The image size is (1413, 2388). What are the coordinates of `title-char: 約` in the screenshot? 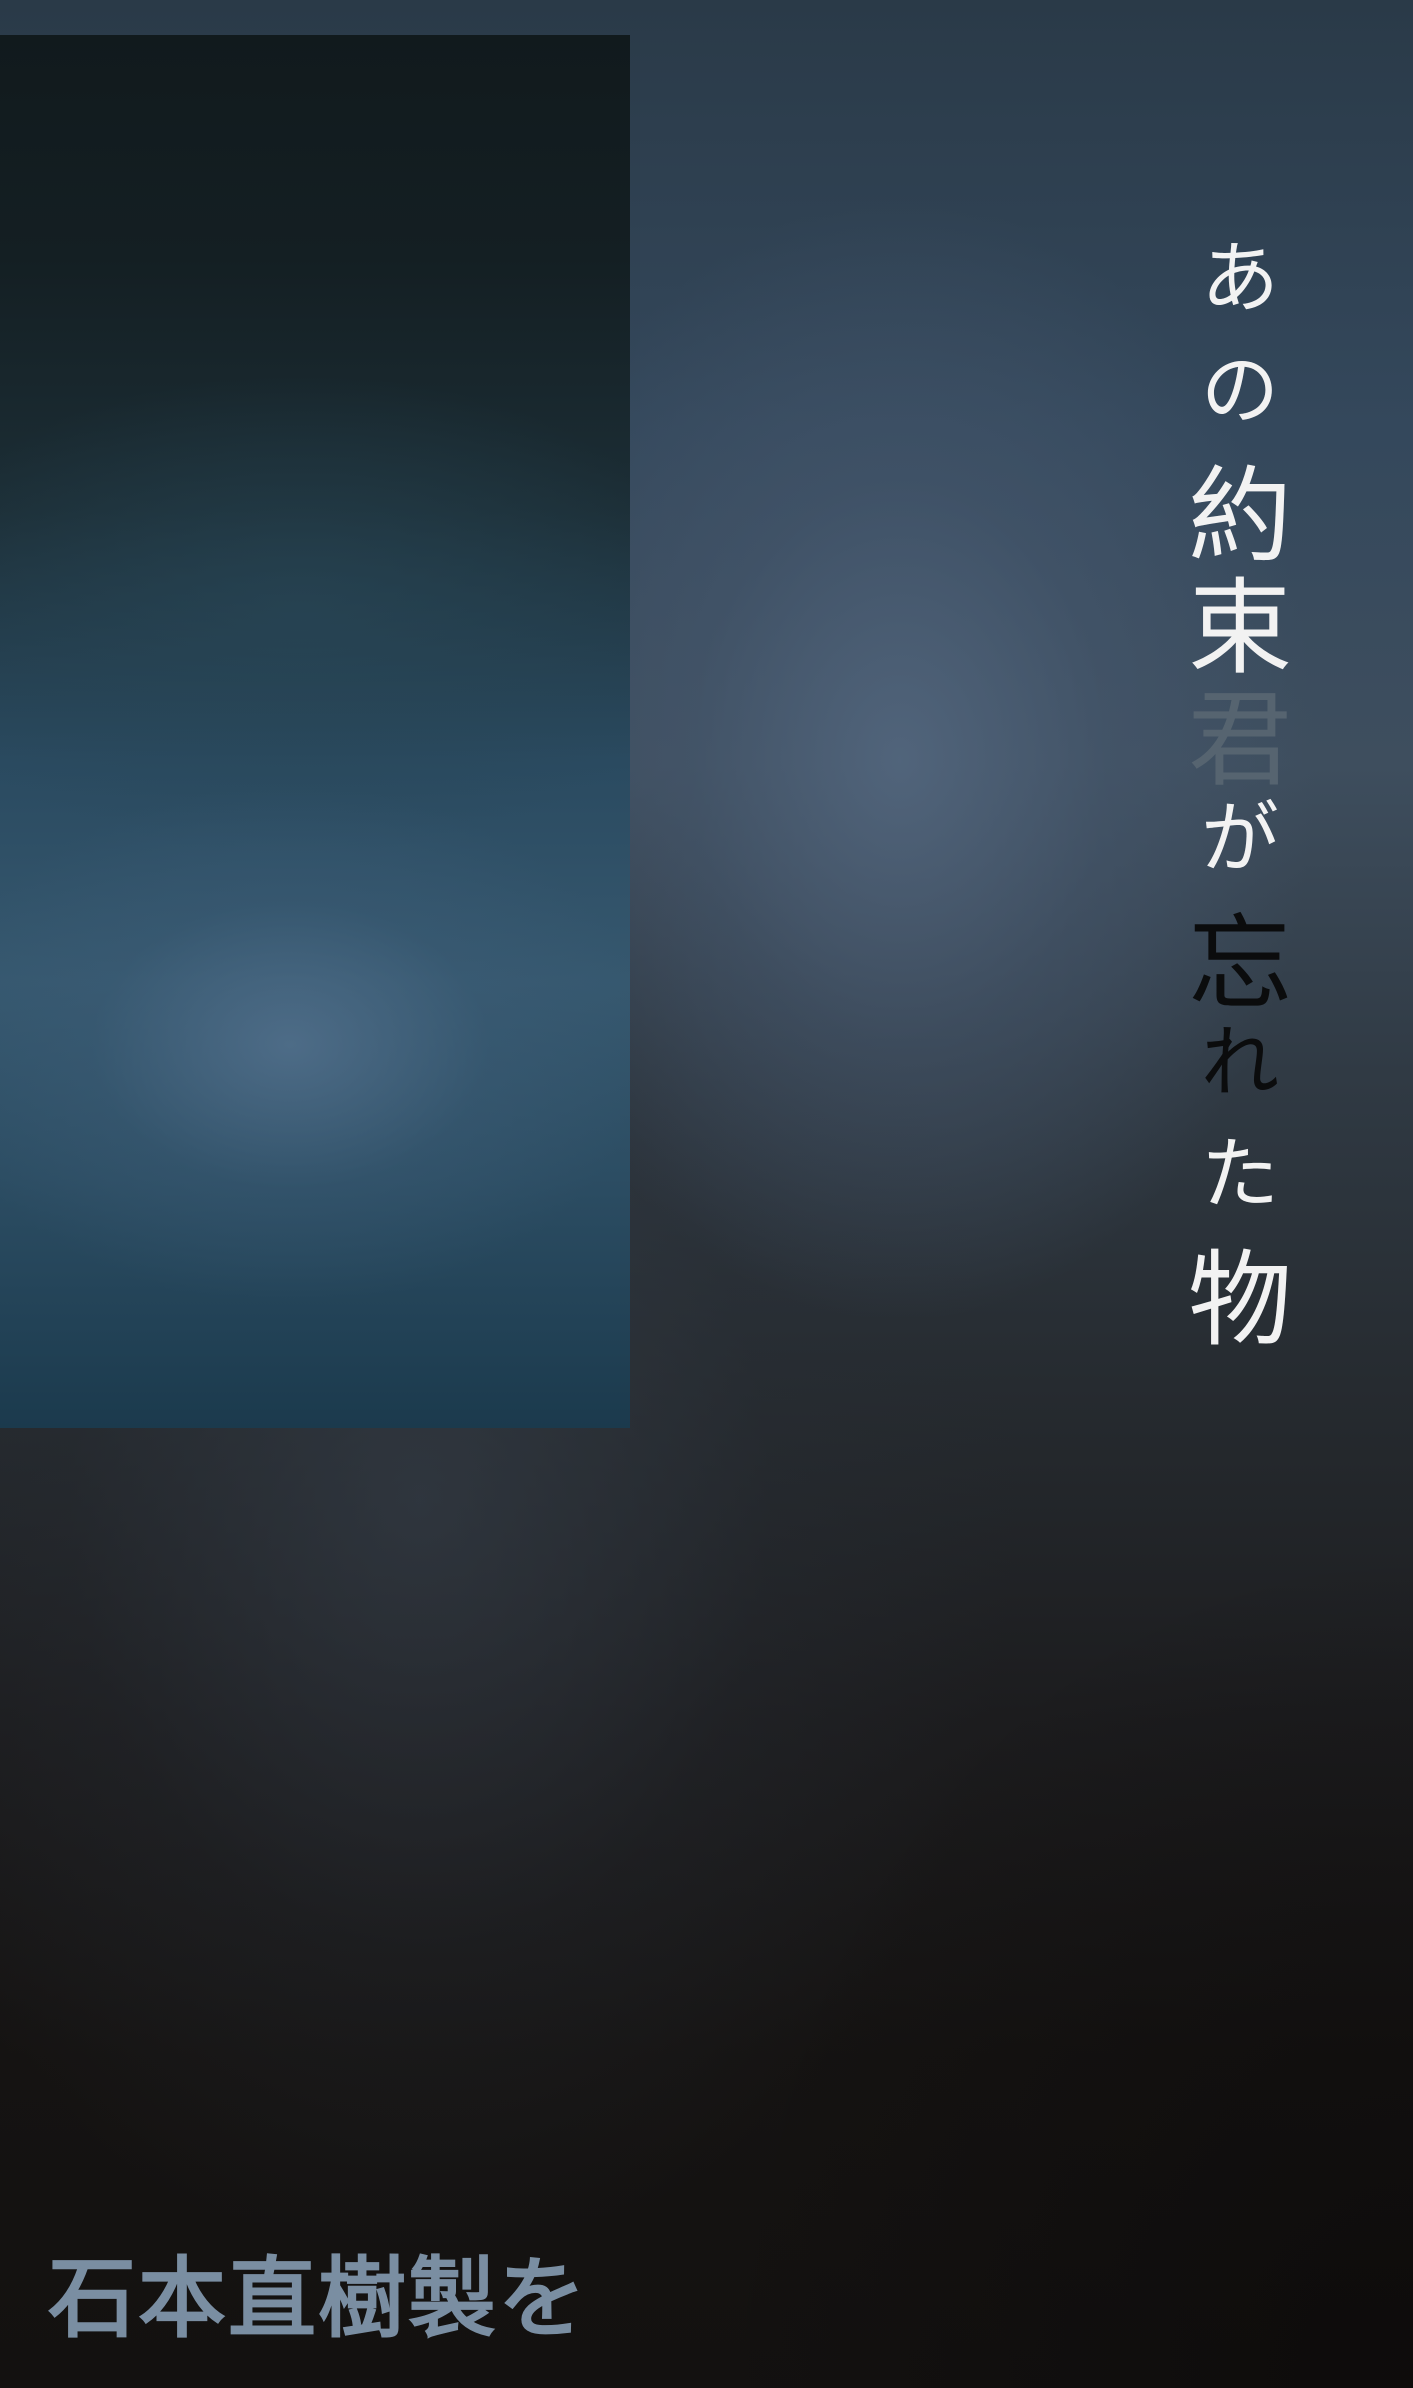 It's located at (1239, 516).